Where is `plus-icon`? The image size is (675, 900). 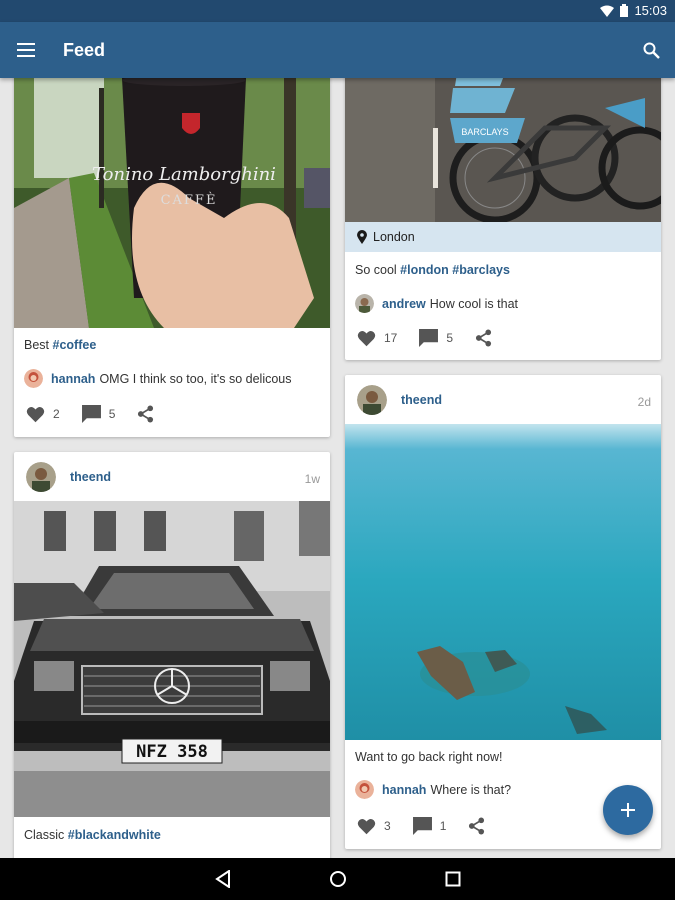 plus-icon is located at coordinates (628, 810).